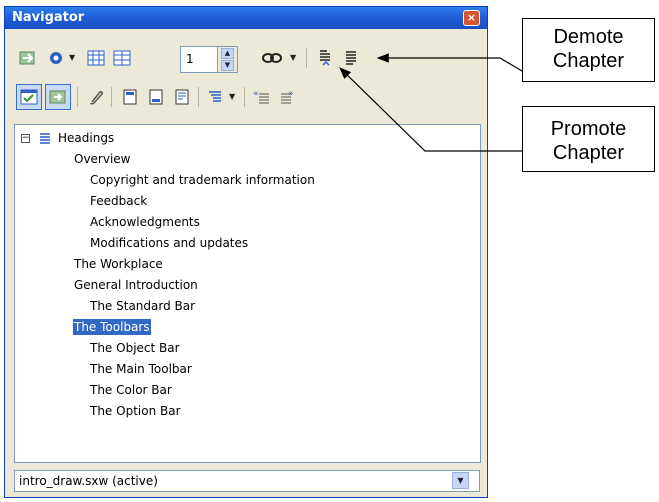  What do you see at coordinates (588, 37) in the screenshot?
I see `callout-line: Demote` at bounding box center [588, 37].